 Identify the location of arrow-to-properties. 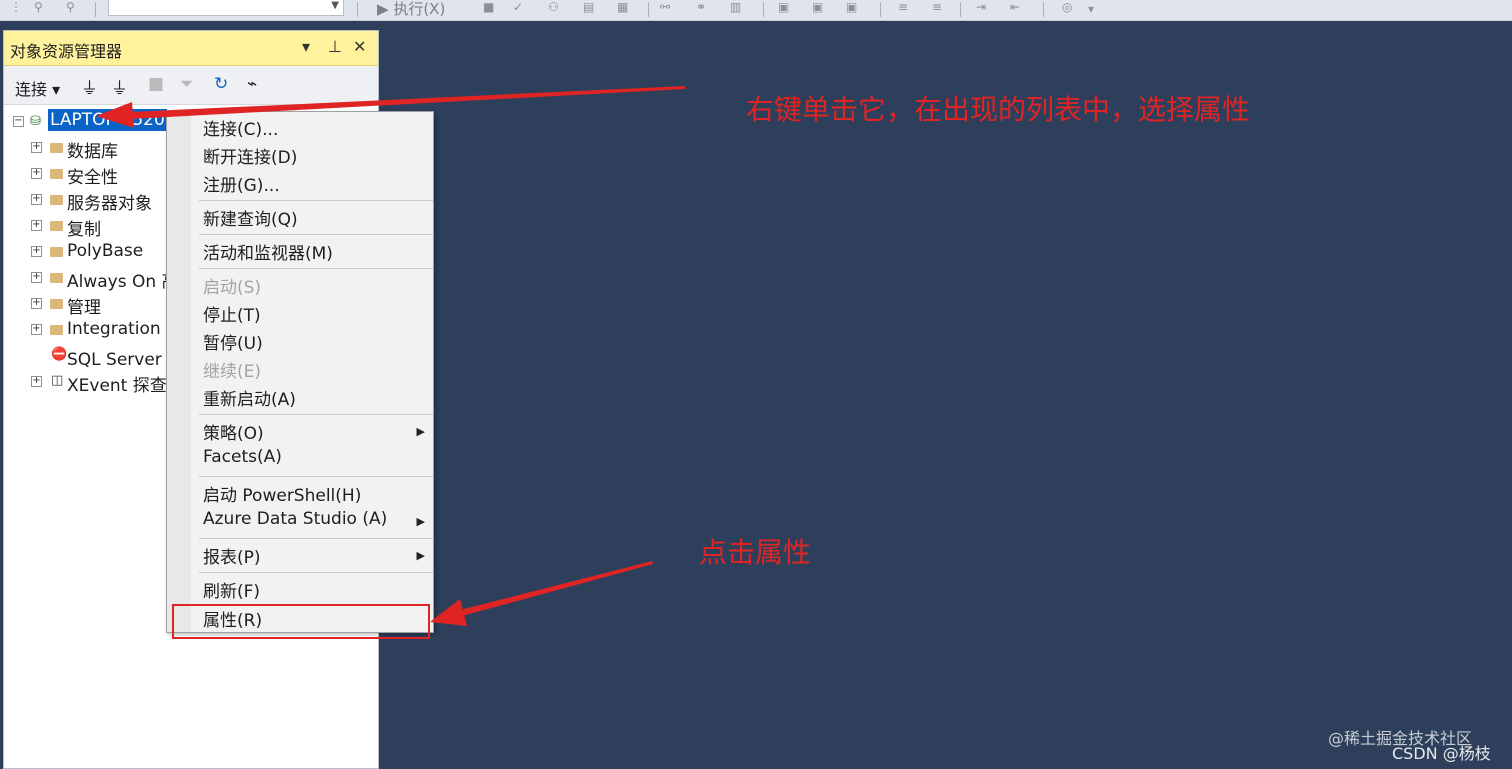
(556, 588).